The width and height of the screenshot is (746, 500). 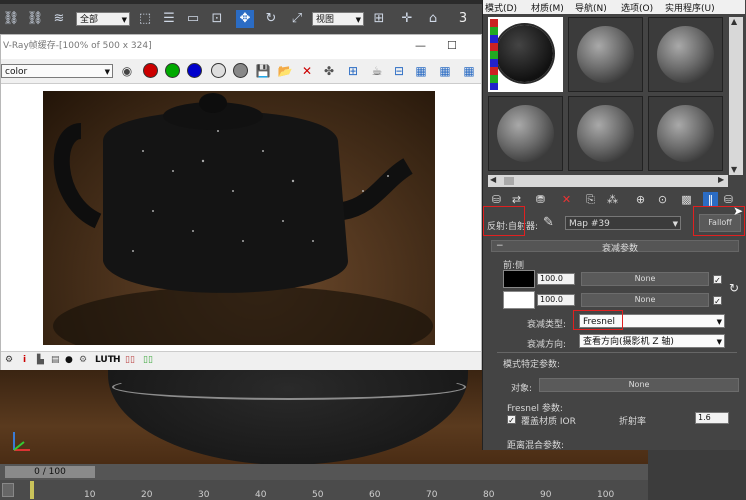 What do you see at coordinates (35, 19) in the screenshot?
I see `unlink-icon: ⛓` at bounding box center [35, 19].